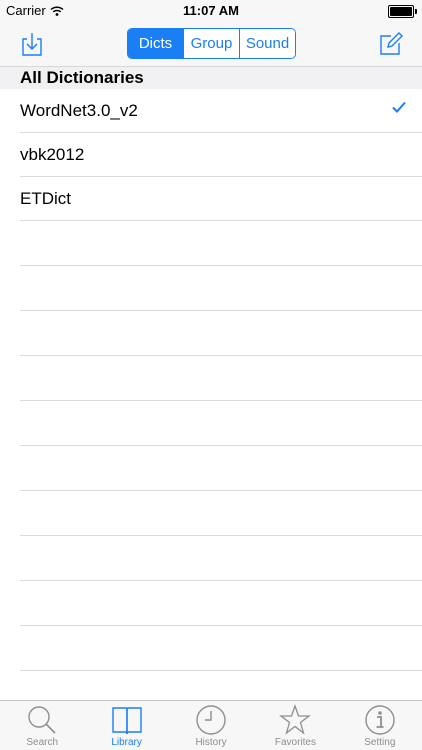 This screenshot has width=422, height=750. Describe the element at coordinates (267, 43) in the screenshot. I see `segment-sound: Sound` at that location.